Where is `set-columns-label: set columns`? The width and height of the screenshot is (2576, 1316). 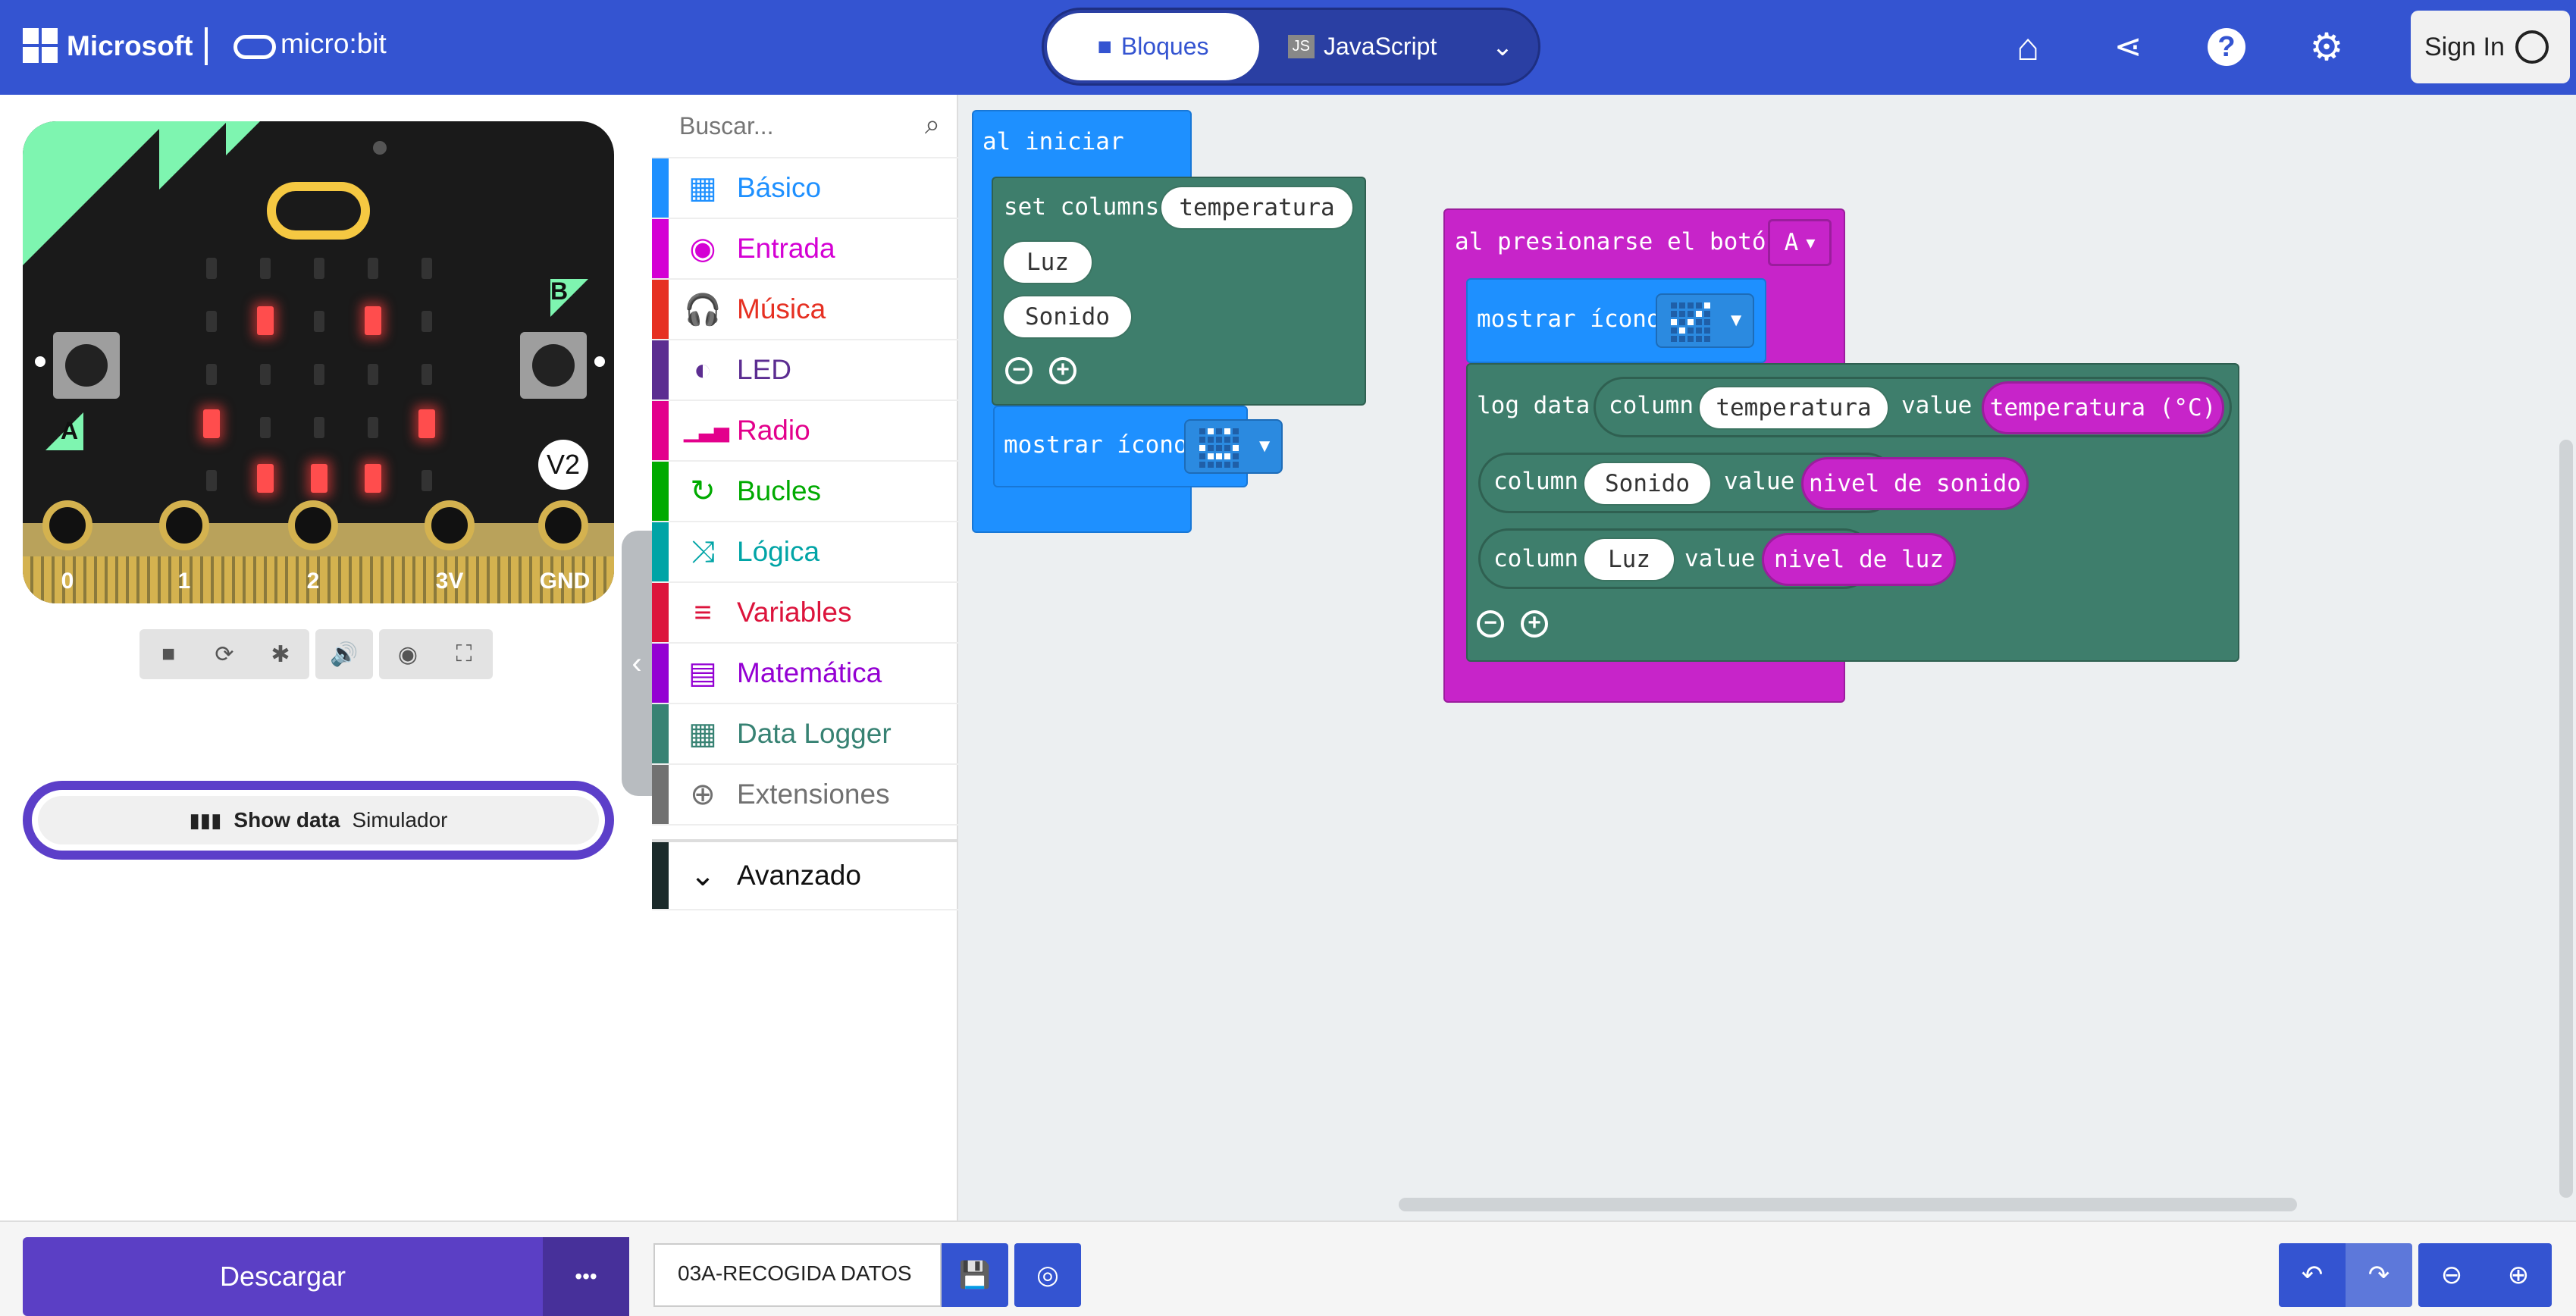 set-columns-label: set columns is located at coordinates (1082, 207).